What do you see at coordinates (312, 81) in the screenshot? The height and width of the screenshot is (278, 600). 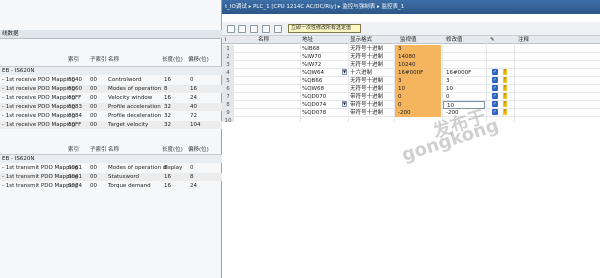 I see `address-cell: %QB66` at bounding box center [312, 81].